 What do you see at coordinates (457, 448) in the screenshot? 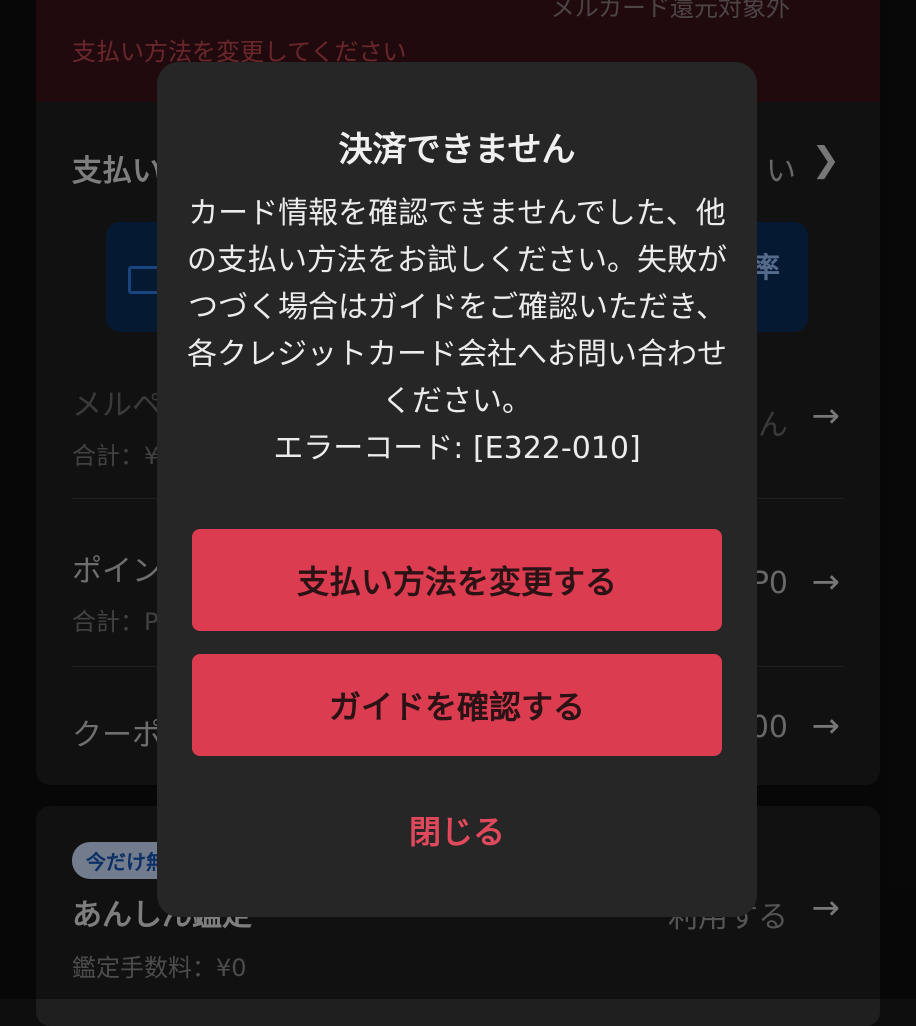
I see `error-code: エラーコード: [E322-010]` at bounding box center [457, 448].